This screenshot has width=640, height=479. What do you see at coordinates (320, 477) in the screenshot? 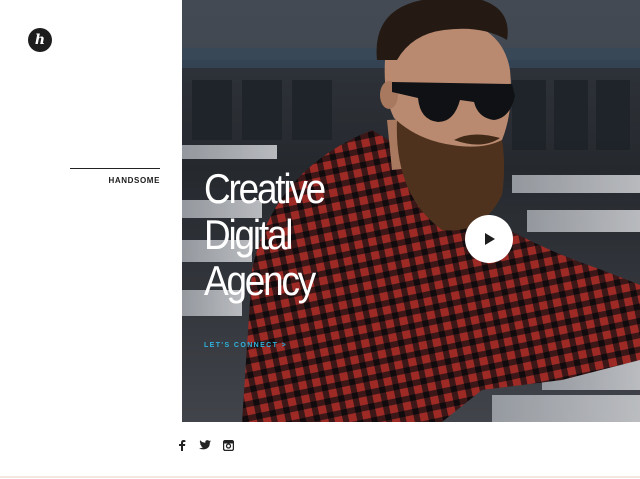
I see `footer-divider` at bounding box center [320, 477].